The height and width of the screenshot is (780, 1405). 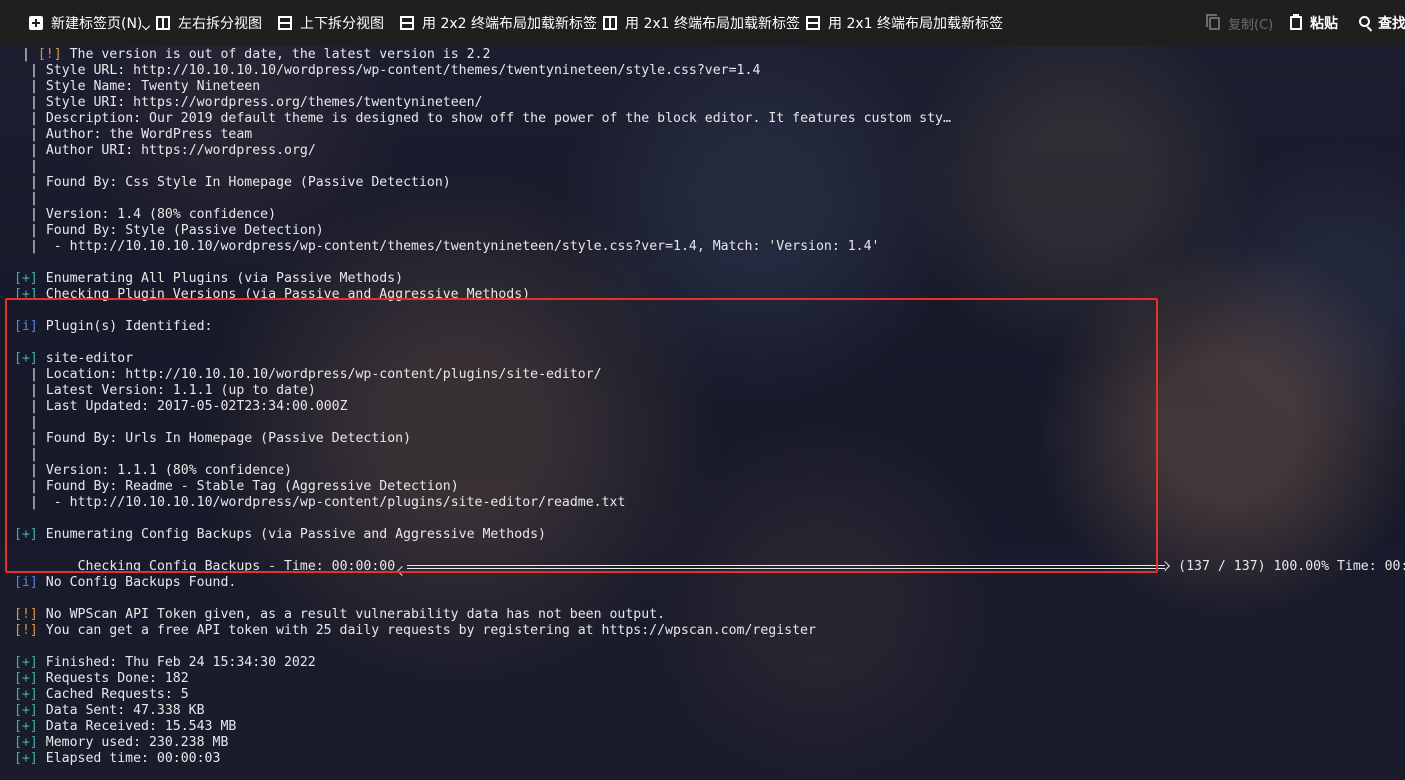 What do you see at coordinates (90, 23) in the screenshot?
I see `new-tab-button: 新建标签页(N)` at bounding box center [90, 23].